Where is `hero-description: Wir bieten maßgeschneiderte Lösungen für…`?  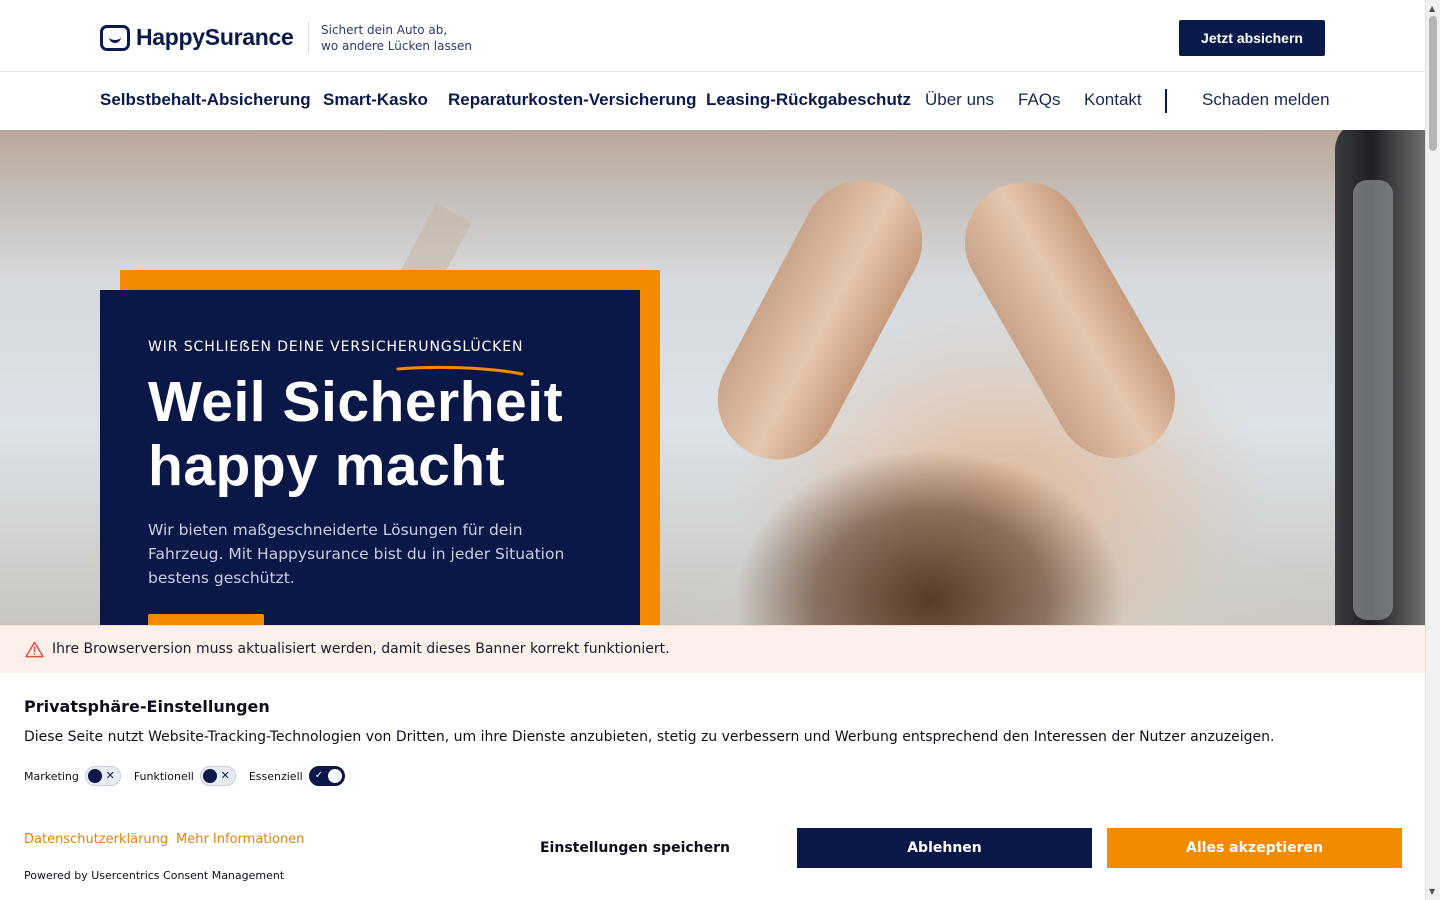 hero-description: Wir bieten maßgeschneiderte Lösungen für… is located at coordinates (356, 554).